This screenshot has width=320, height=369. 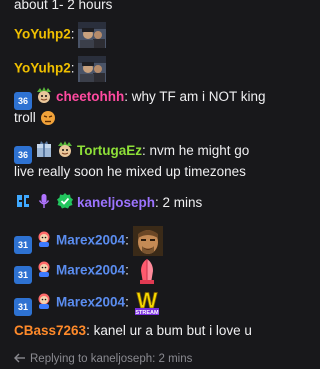 I want to click on reply-preview: Replying to kaneljoseph: 2 mins, so click(x=156, y=359).